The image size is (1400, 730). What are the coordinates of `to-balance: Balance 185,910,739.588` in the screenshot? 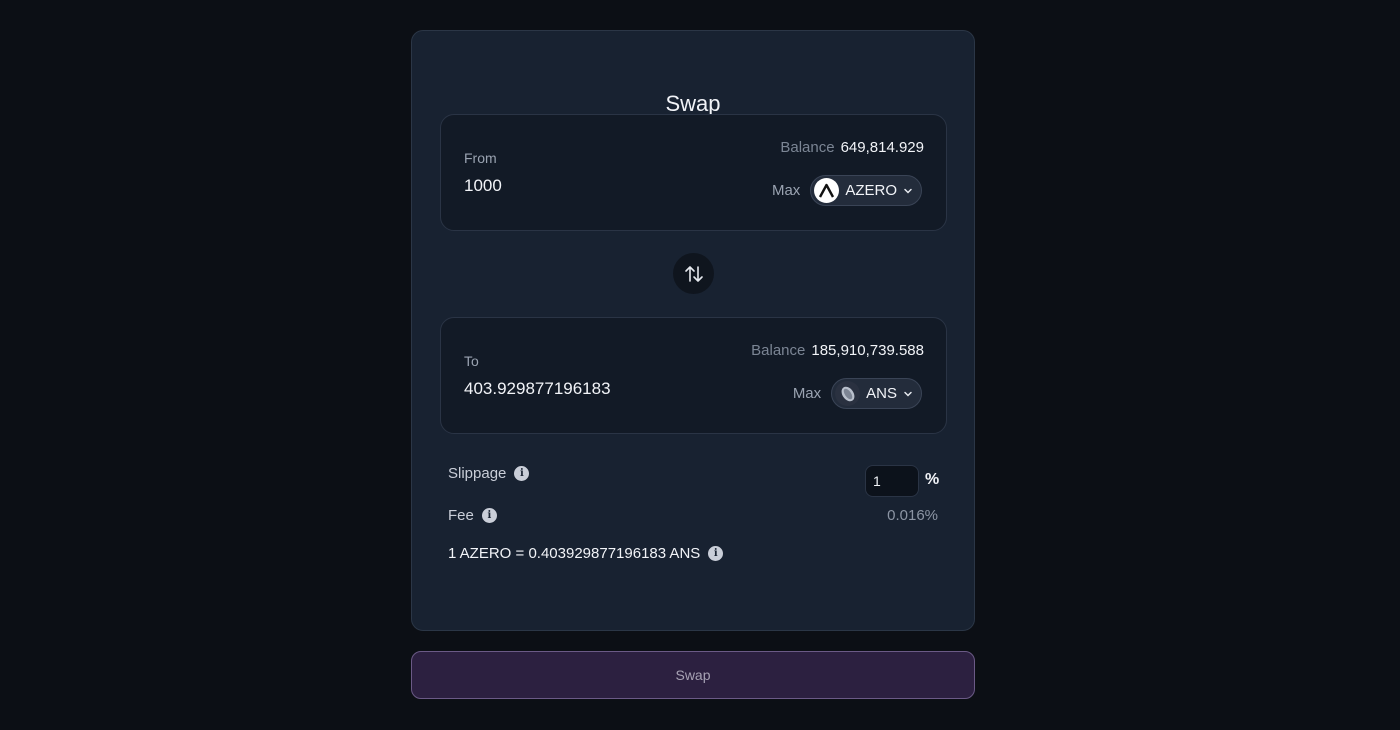 It's located at (837, 350).